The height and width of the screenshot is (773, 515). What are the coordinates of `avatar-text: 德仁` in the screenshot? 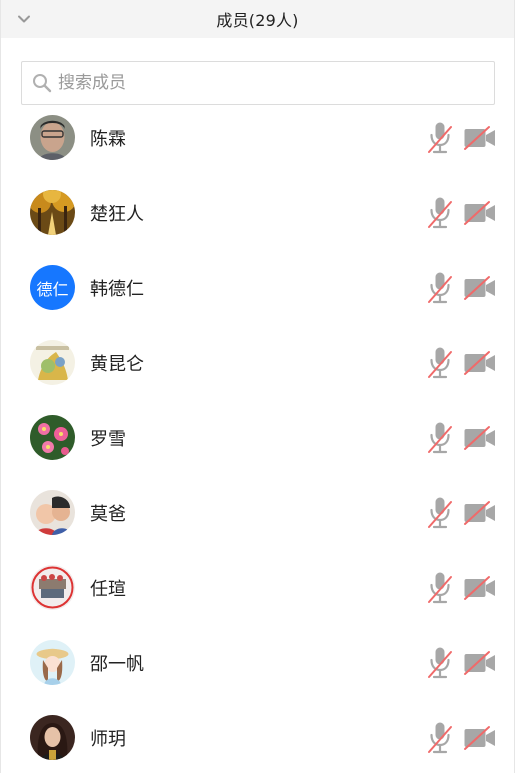 It's located at (52, 289).